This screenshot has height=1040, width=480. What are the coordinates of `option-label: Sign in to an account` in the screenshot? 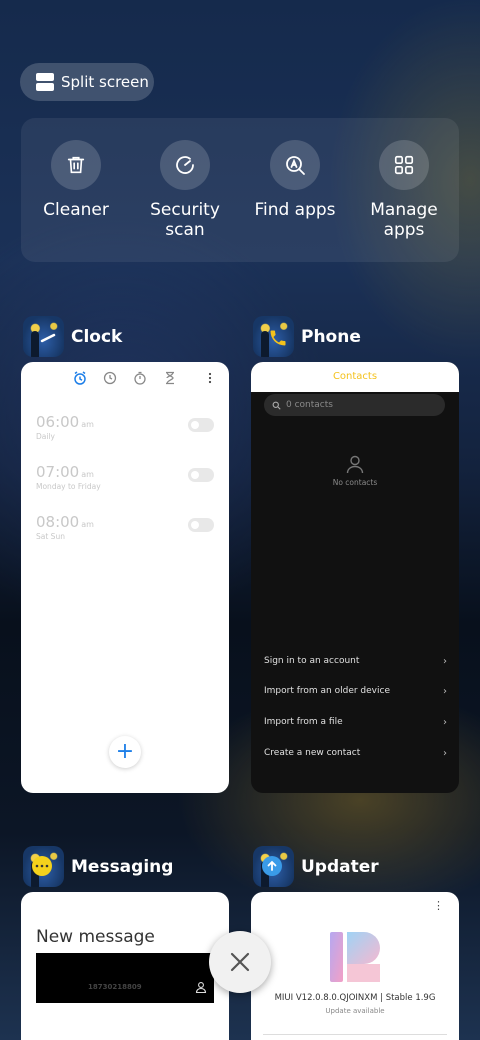 It's located at (312, 661).